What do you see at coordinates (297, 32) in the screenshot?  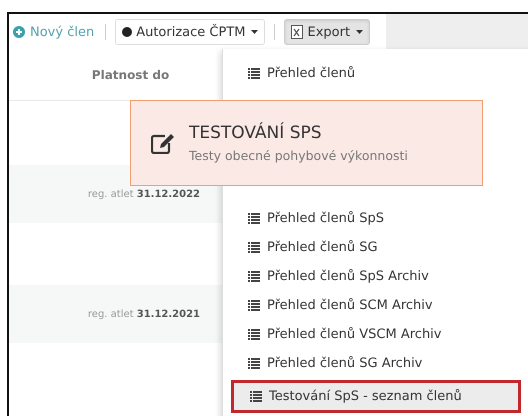 I see `spreadsheet-file-icon` at bounding box center [297, 32].